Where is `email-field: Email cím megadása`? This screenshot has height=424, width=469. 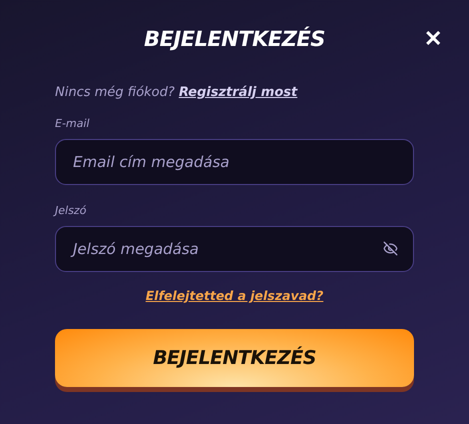 email-field: Email cím megadása is located at coordinates (234, 162).